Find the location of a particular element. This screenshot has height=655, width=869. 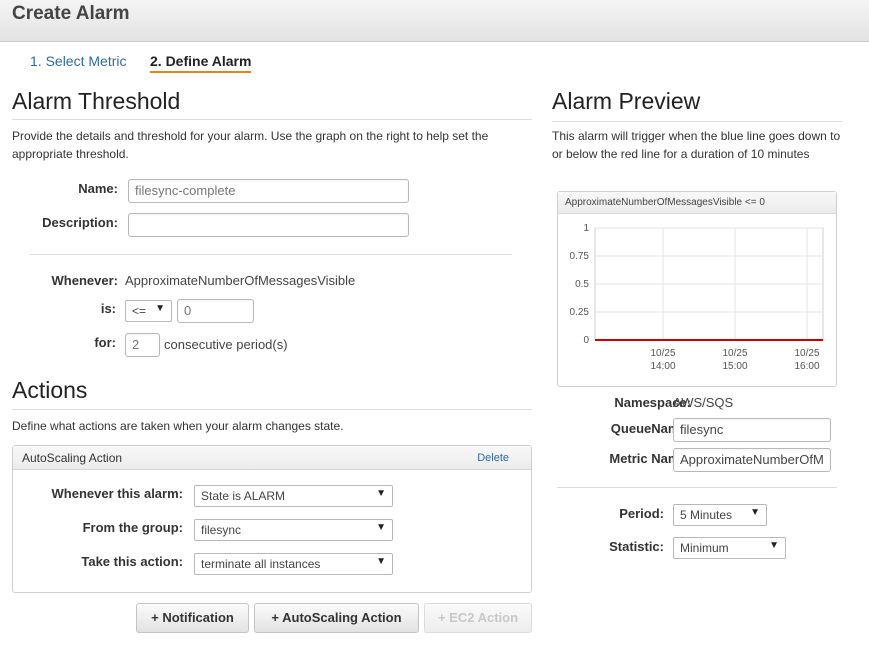

threshold-value-input: 0 is located at coordinates (215, 311).